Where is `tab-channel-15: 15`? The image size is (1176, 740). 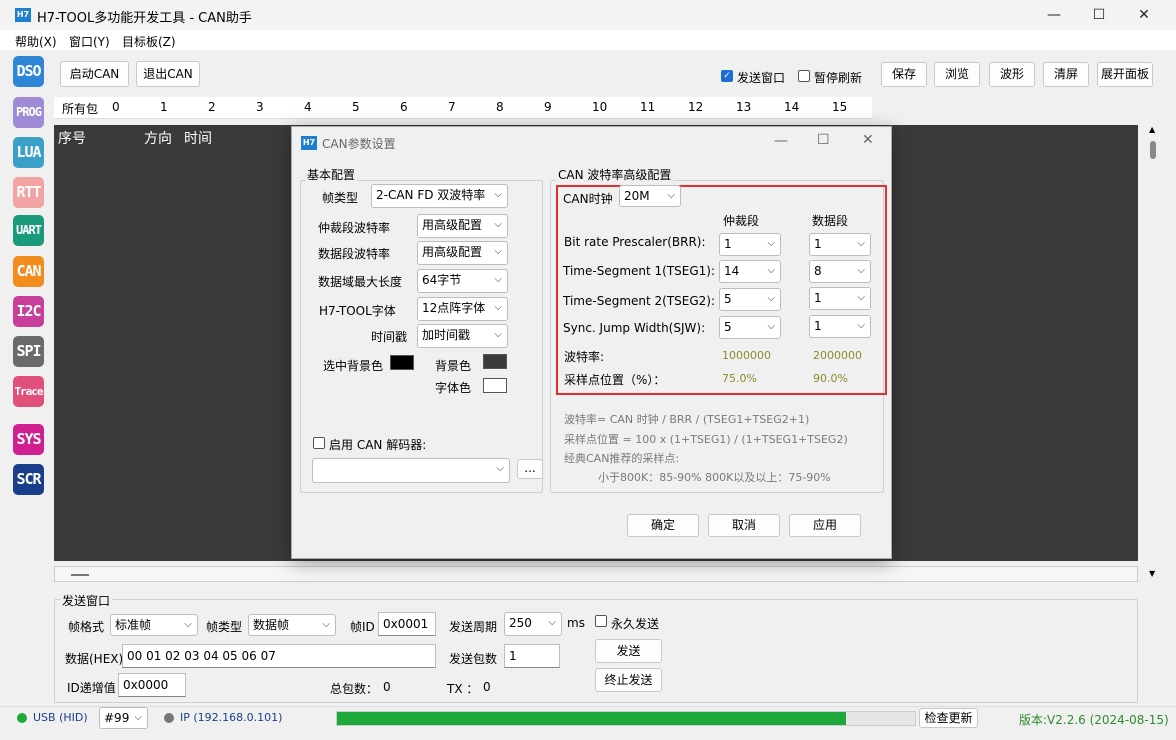
tab-channel-15: 15 is located at coordinates (839, 107).